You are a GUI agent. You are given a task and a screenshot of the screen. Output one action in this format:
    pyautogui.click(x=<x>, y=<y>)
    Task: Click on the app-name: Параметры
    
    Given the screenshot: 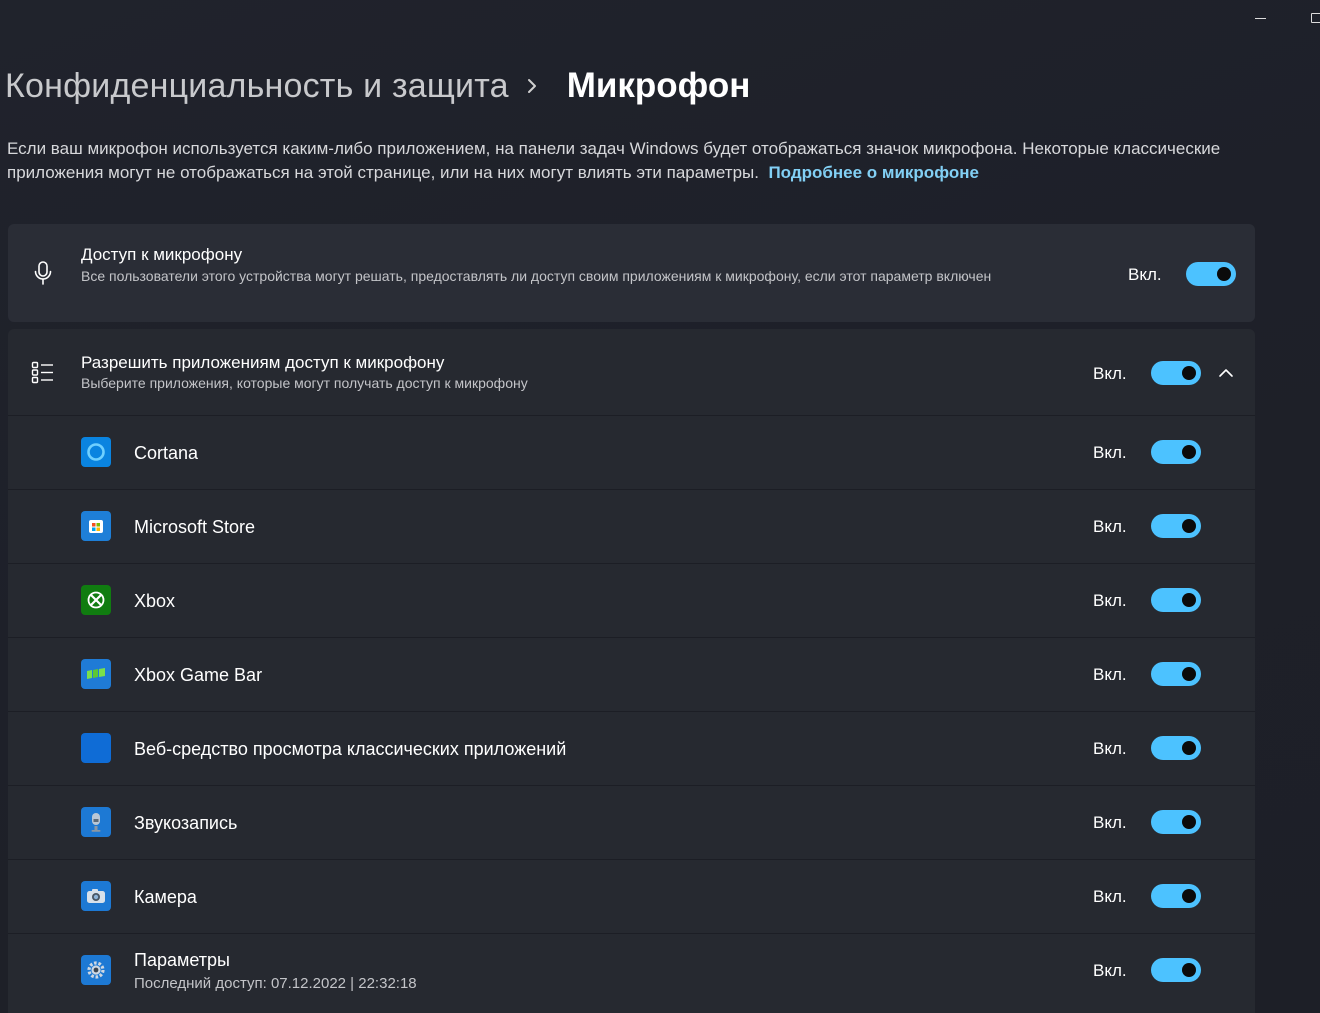 What is the action you would take?
    pyautogui.click(x=182, y=960)
    